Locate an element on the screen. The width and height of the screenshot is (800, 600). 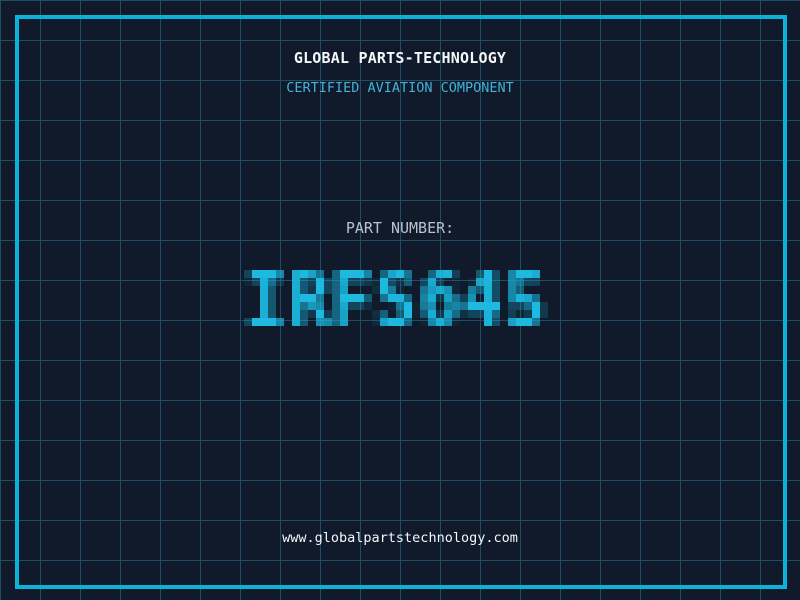
website-url: www.globalpartstechnology.com is located at coordinates (400, 538).